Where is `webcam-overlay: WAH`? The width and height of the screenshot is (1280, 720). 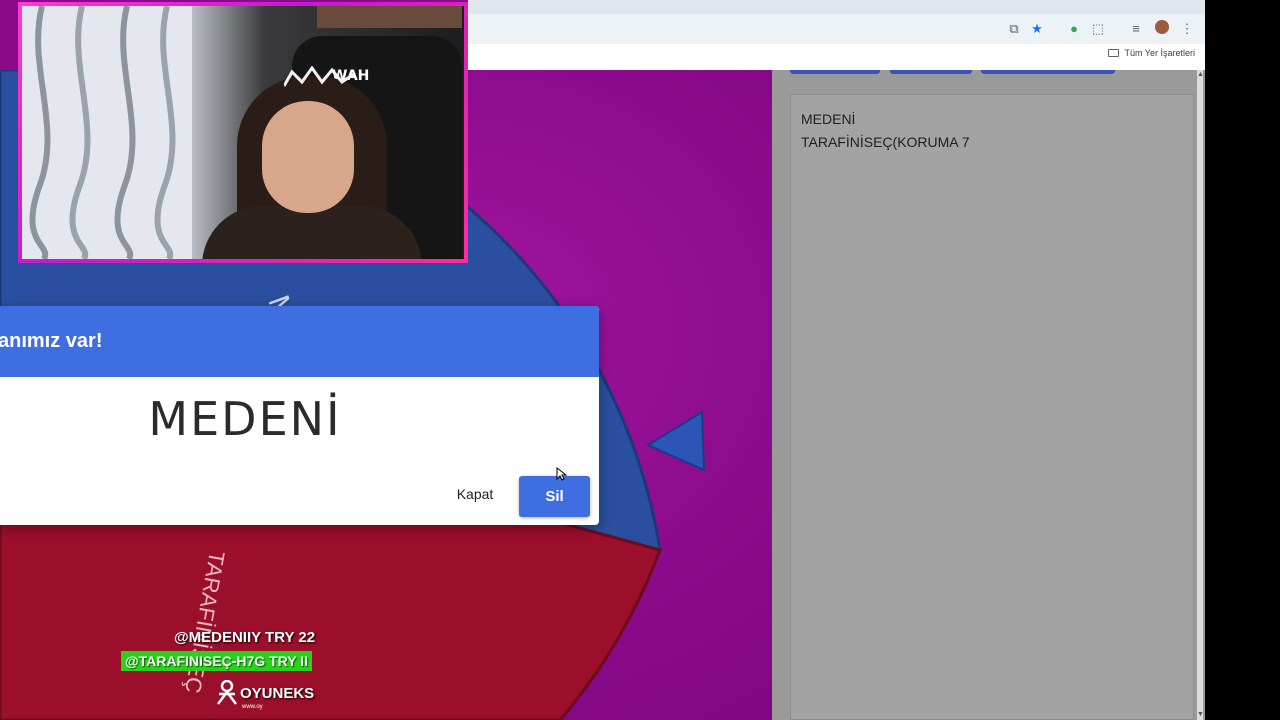
webcam-overlay: WAH is located at coordinates (243, 132).